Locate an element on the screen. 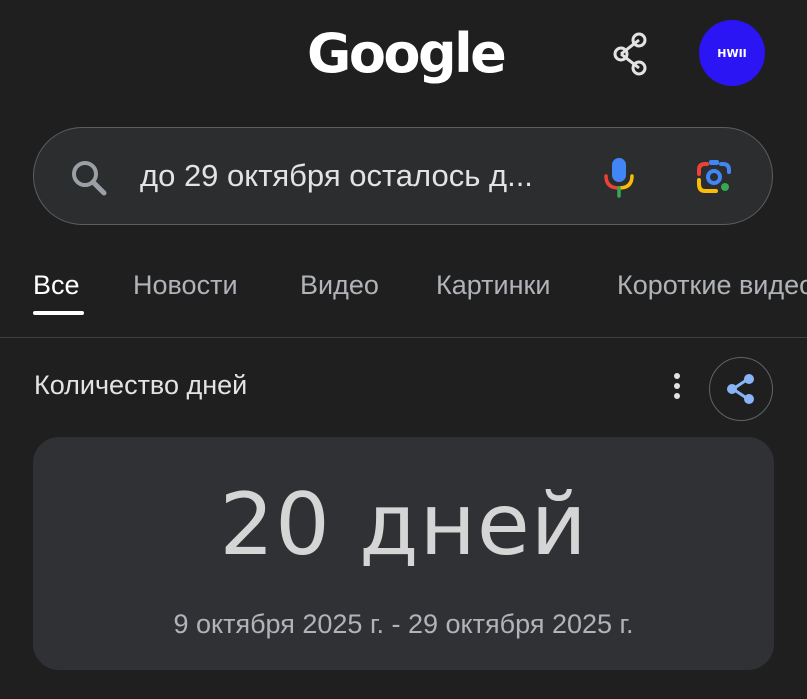  tab-news: Новости is located at coordinates (185, 285).